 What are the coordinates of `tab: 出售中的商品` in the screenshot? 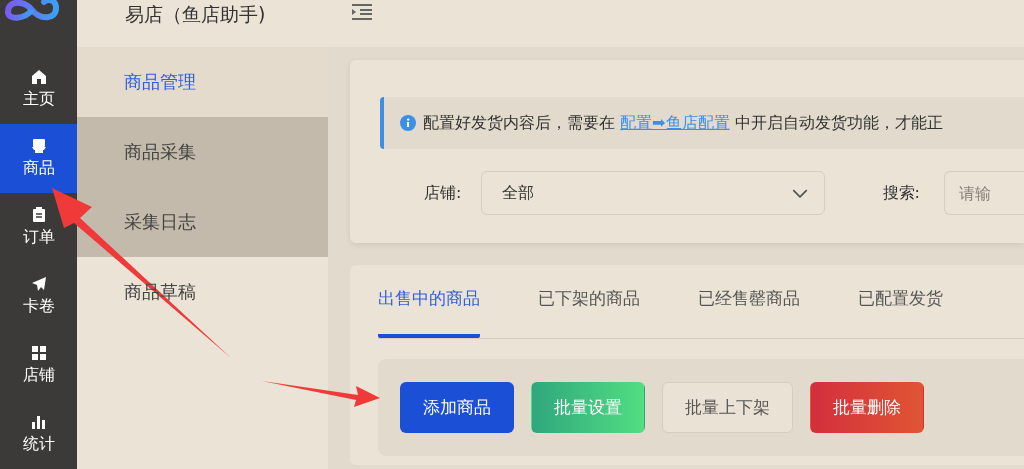 It's located at (429, 301).